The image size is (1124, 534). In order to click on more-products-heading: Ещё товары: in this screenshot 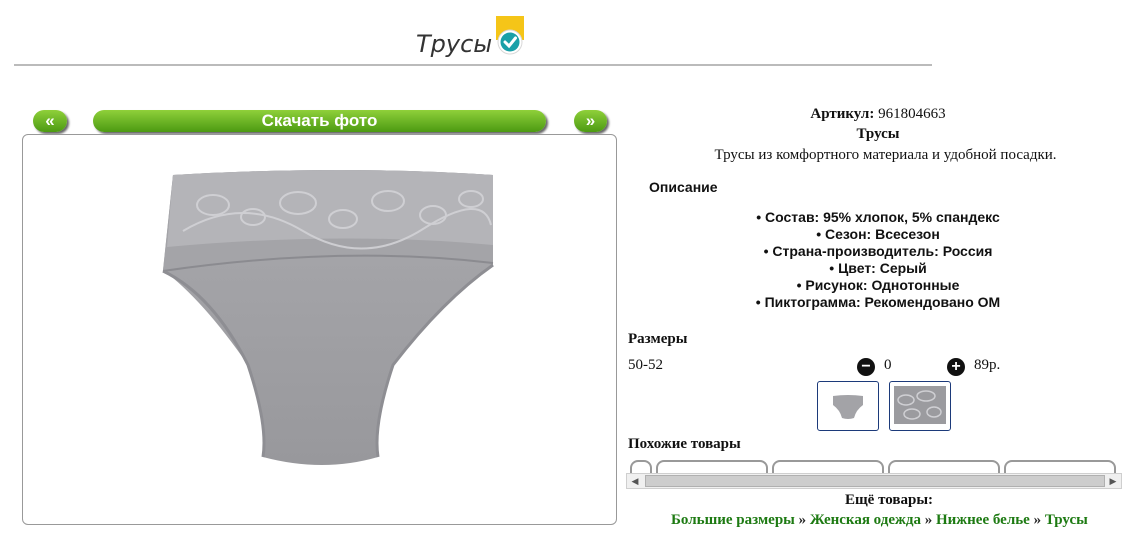, I will do `click(889, 500)`.